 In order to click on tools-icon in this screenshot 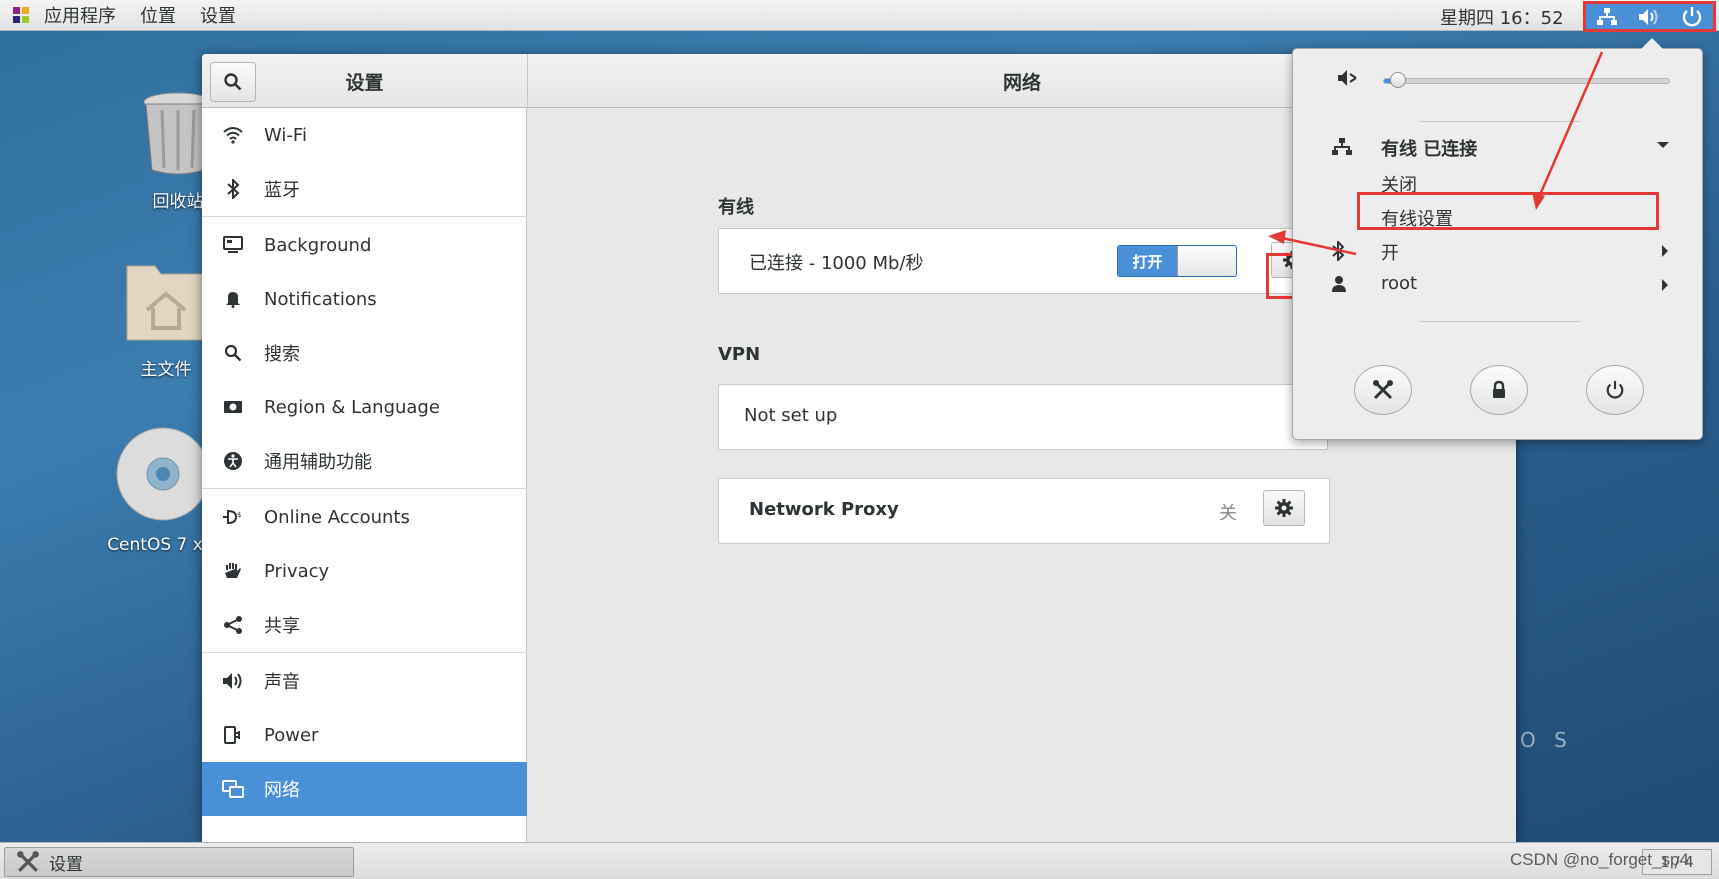, I will do `click(28, 861)`.